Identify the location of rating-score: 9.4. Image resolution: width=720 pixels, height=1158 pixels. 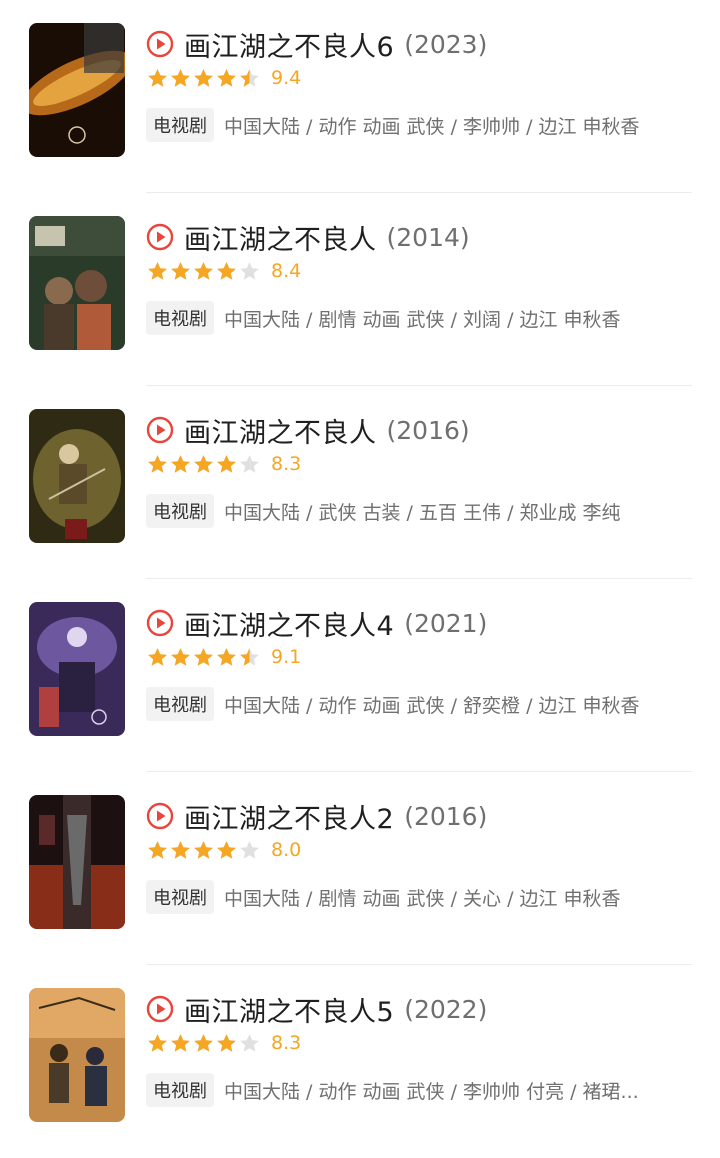
(286, 78).